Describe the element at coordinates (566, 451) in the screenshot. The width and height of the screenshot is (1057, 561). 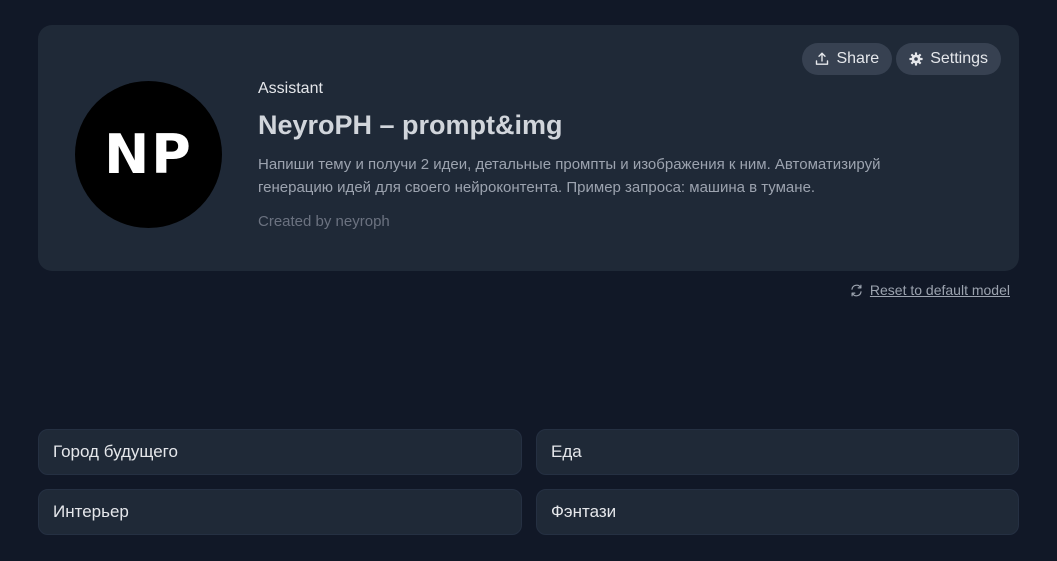
I see `suggestion-label: Еда` at that location.